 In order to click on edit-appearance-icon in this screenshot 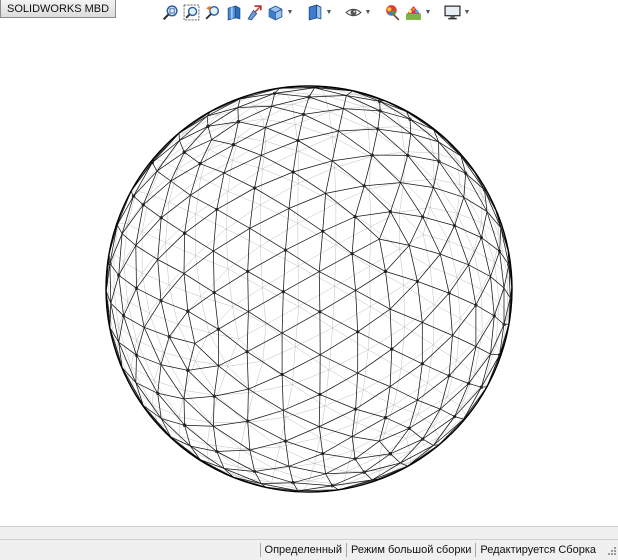, I will do `click(392, 12)`.